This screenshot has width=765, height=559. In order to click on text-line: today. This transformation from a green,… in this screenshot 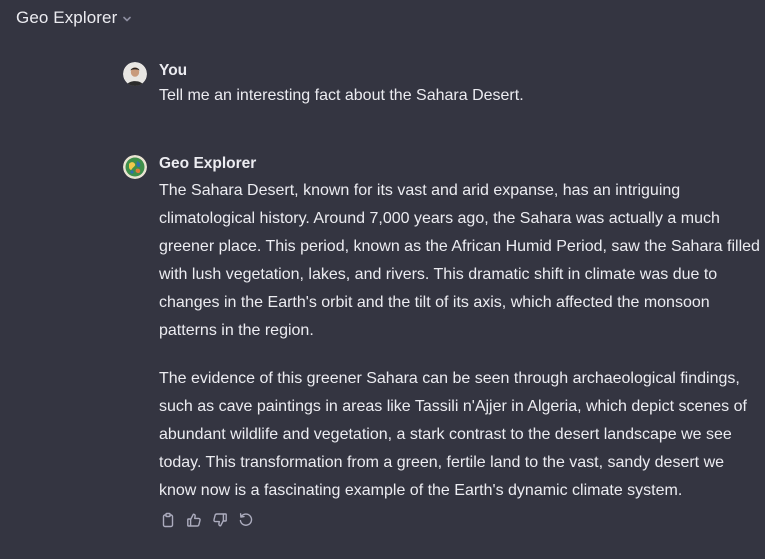, I will do `click(442, 462)`.